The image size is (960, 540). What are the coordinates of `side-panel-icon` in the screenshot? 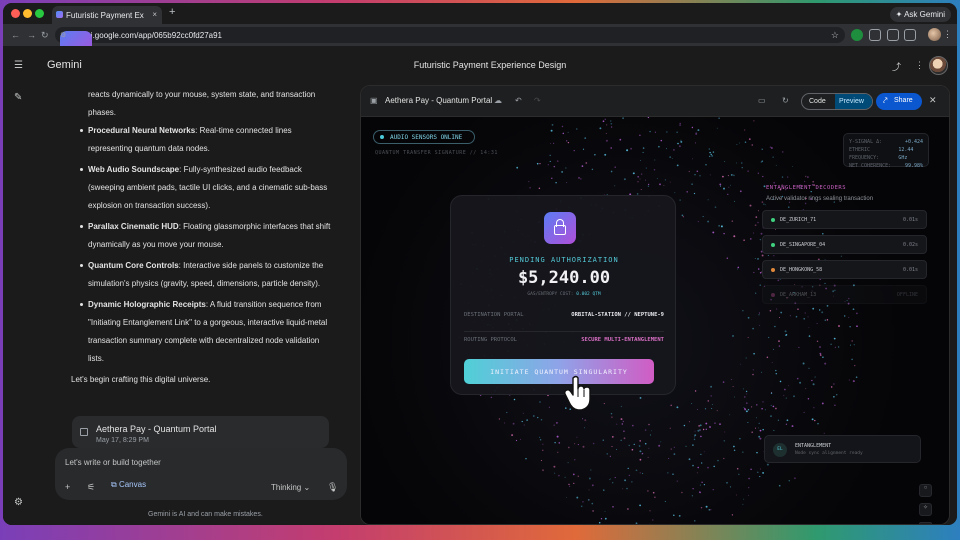 It's located at (910, 35).